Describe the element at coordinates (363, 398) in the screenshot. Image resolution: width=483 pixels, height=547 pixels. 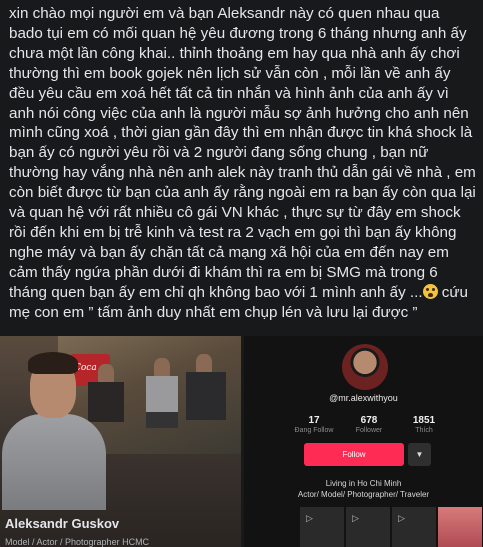
I see `tiktok-handle: @mr.alexwithyou` at that location.